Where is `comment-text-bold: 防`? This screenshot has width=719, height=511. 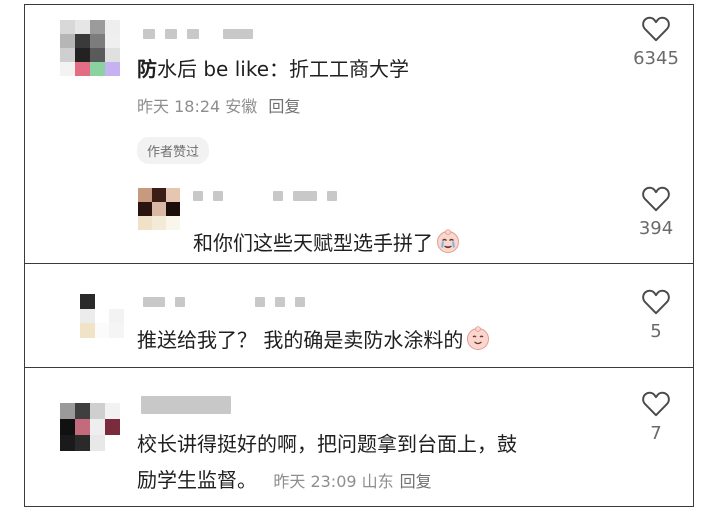
comment-text-bold: 防 is located at coordinates (147, 69).